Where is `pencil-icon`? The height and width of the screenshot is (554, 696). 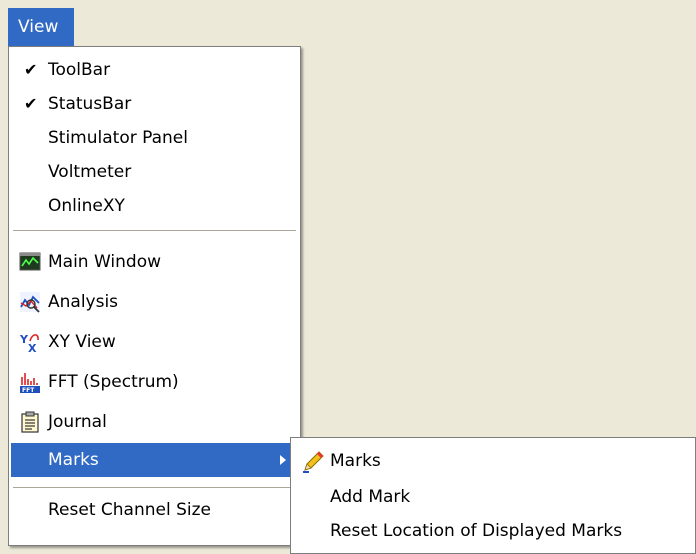 pencil-icon is located at coordinates (313, 462).